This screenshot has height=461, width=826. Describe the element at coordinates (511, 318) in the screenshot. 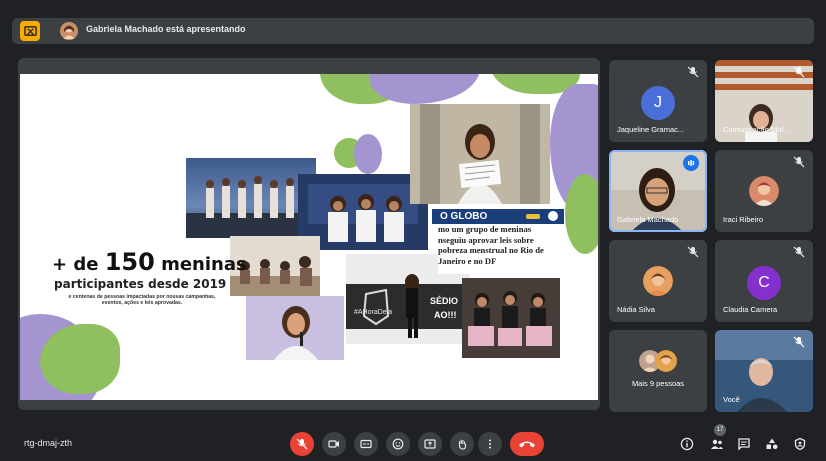

I see `photo-girls-with-boxes` at that location.